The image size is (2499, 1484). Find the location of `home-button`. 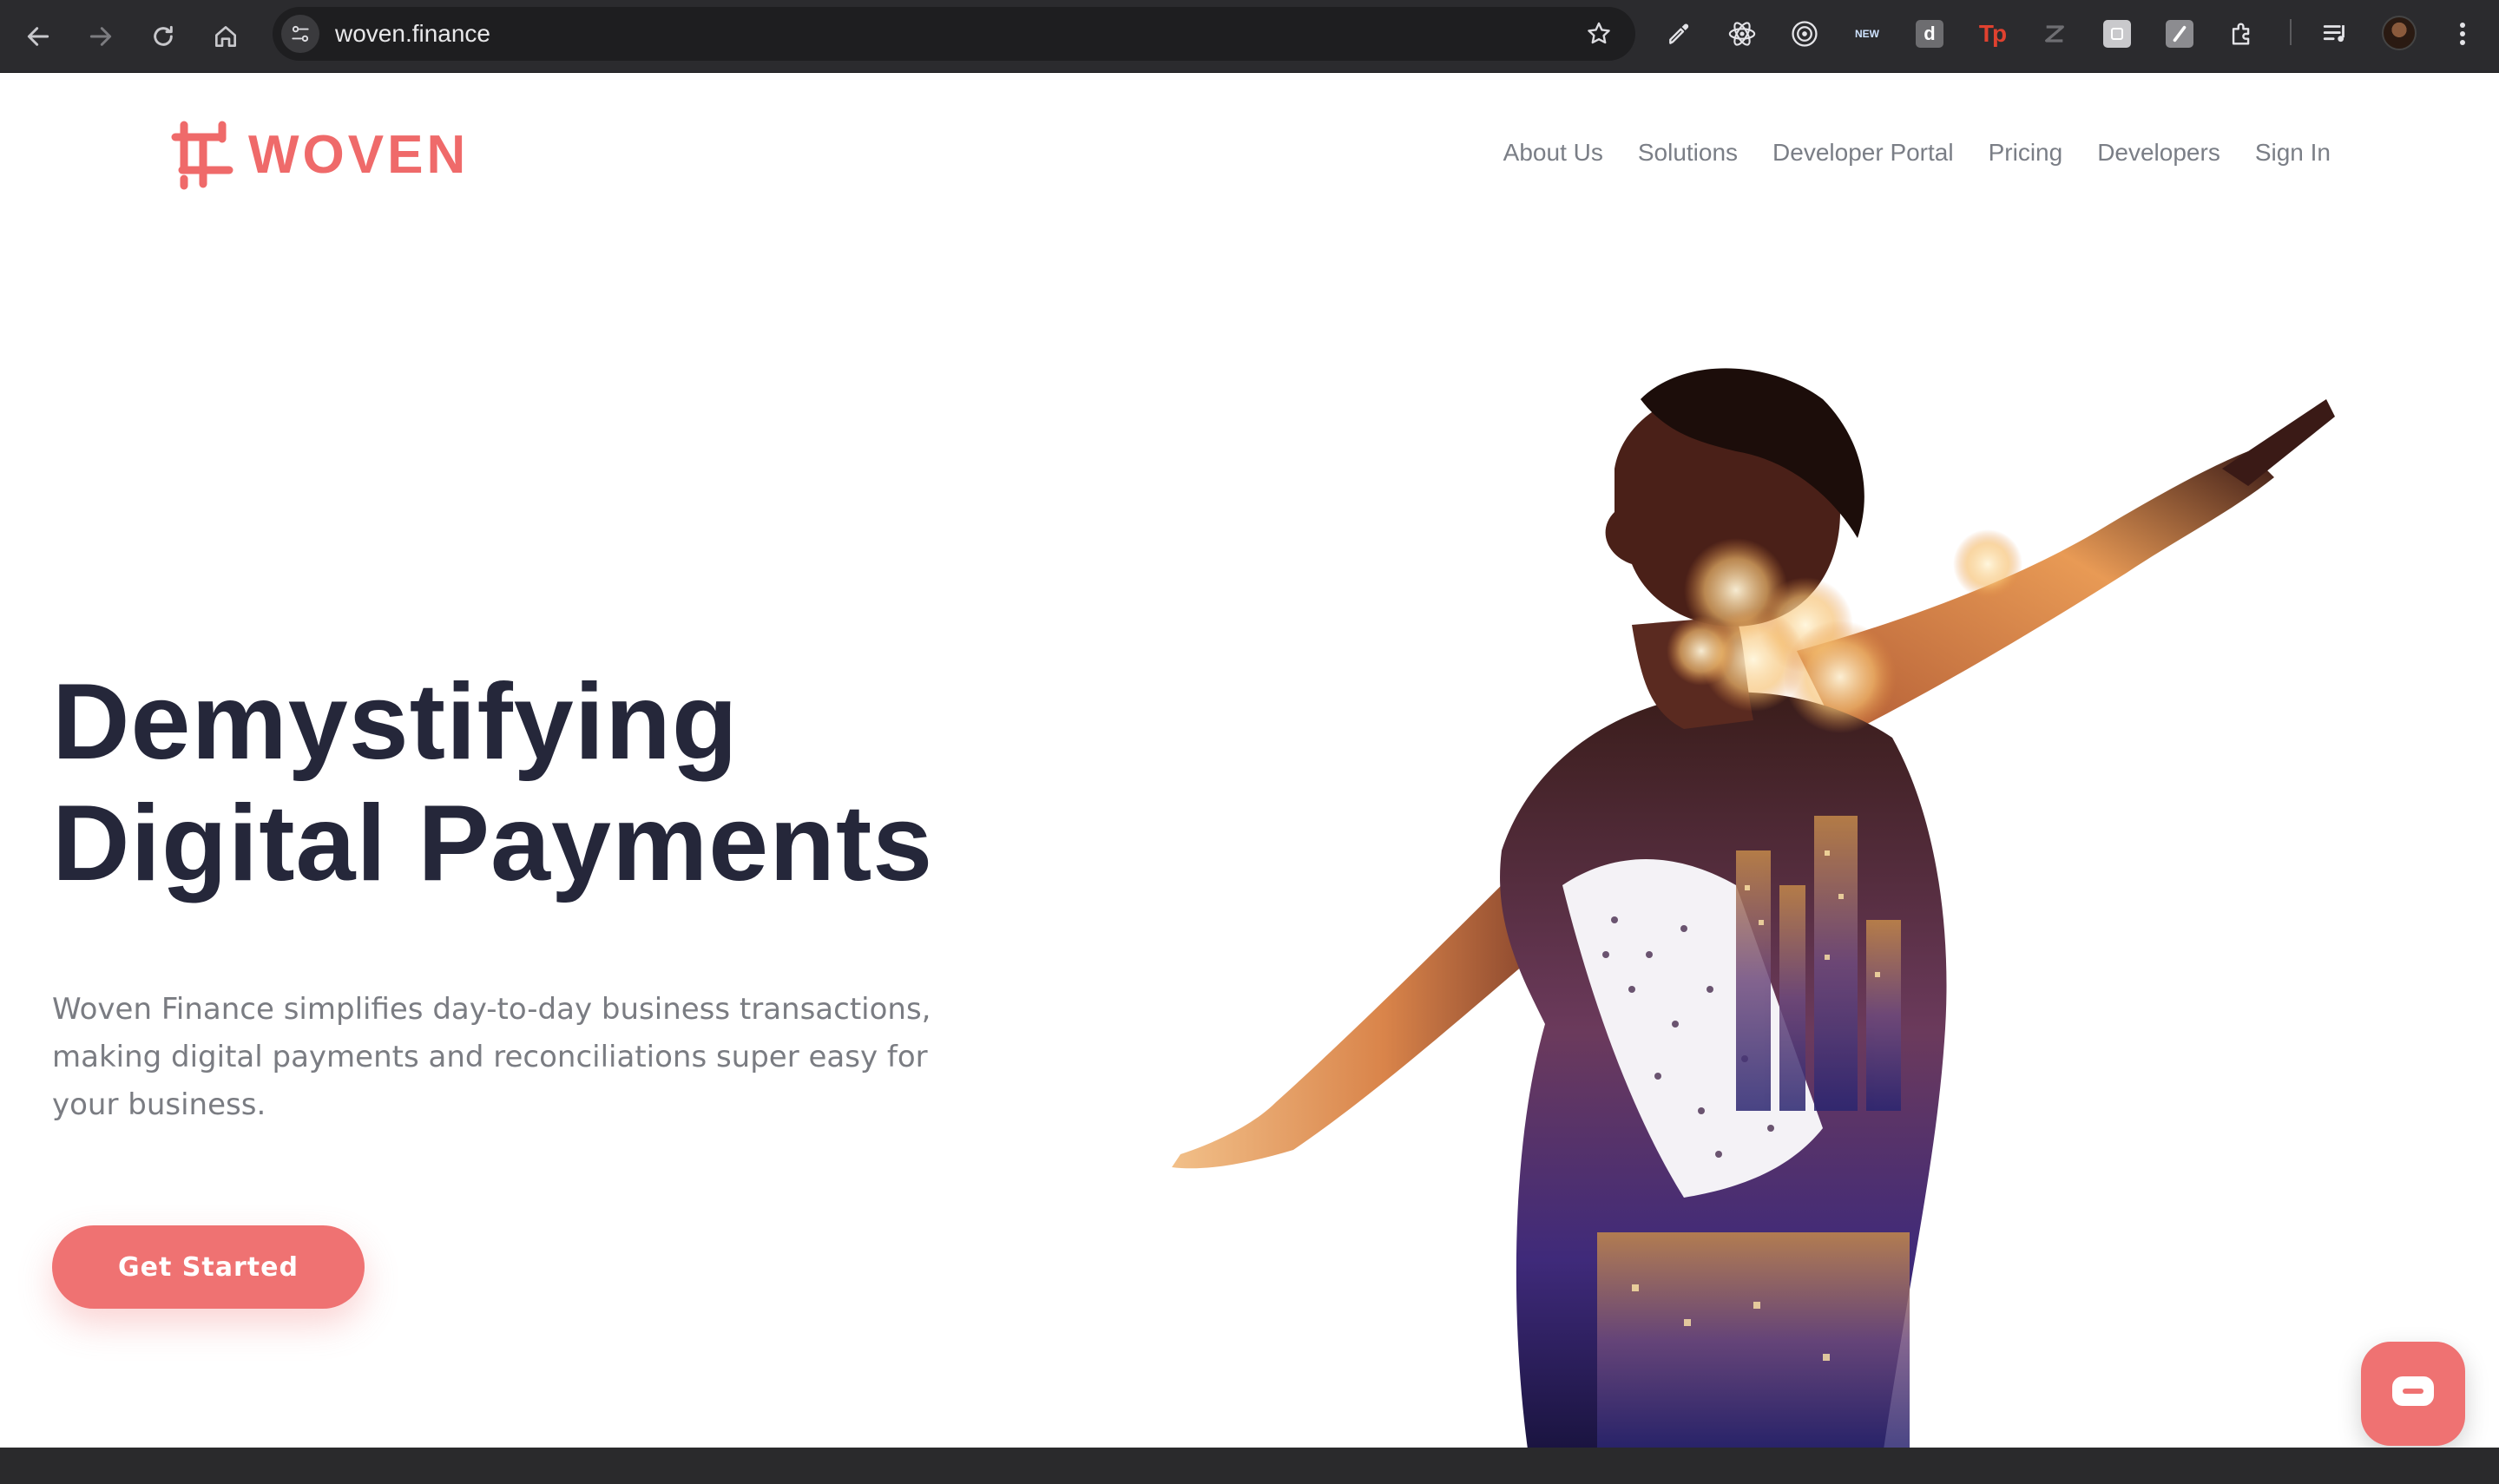

home-button is located at coordinates (226, 37).